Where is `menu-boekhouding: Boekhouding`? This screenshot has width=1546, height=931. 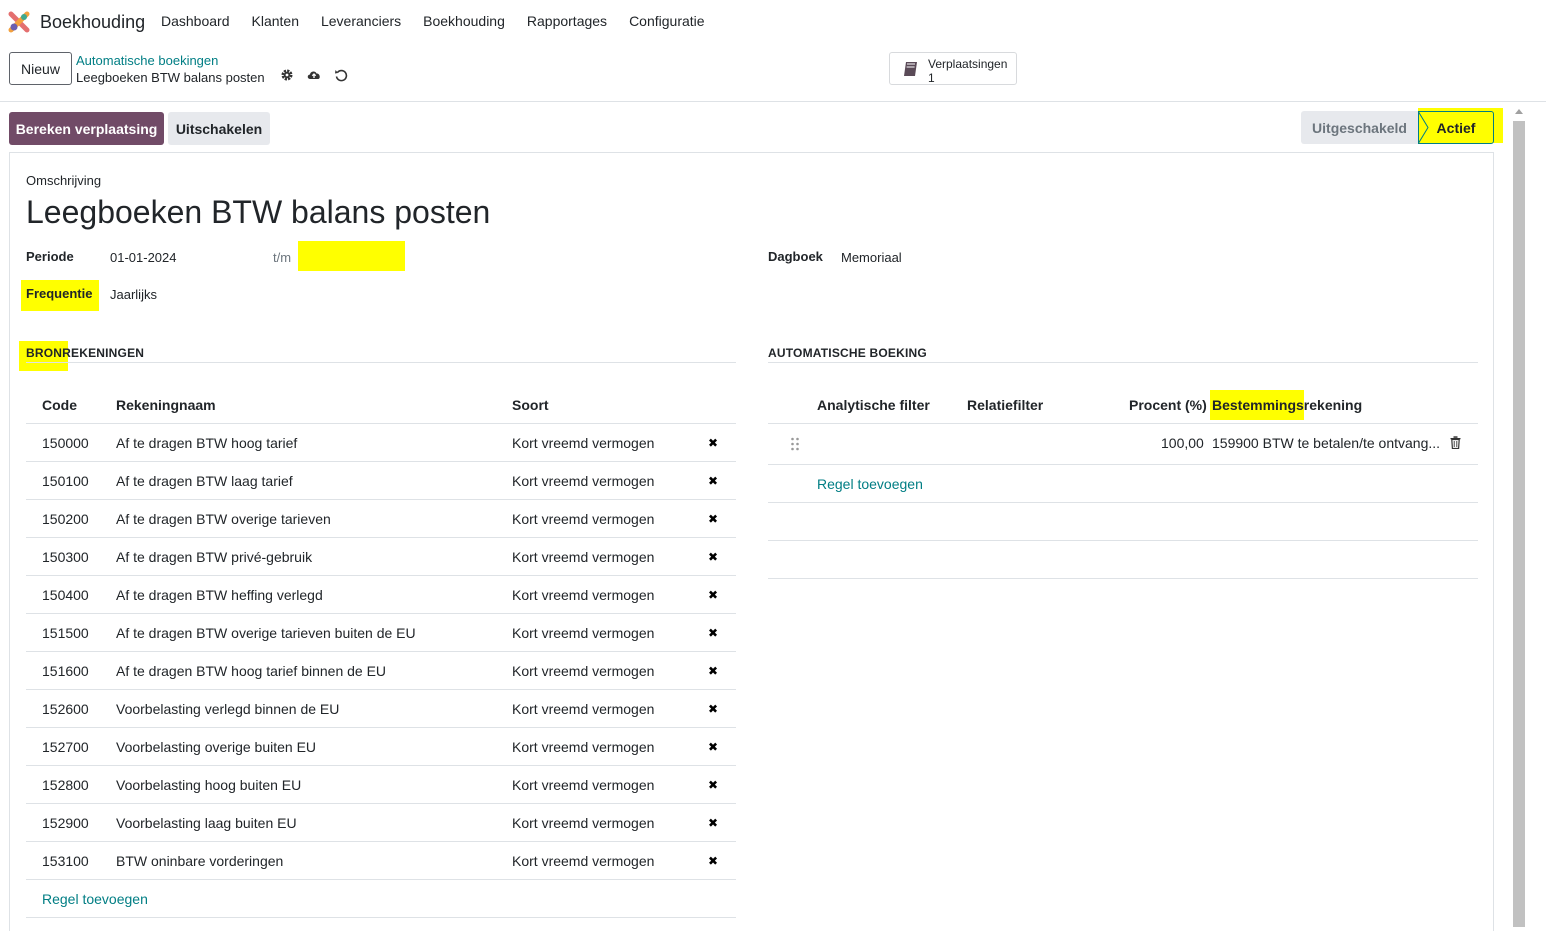
menu-boekhouding: Boekhouding is located at coordinates (464, 21).